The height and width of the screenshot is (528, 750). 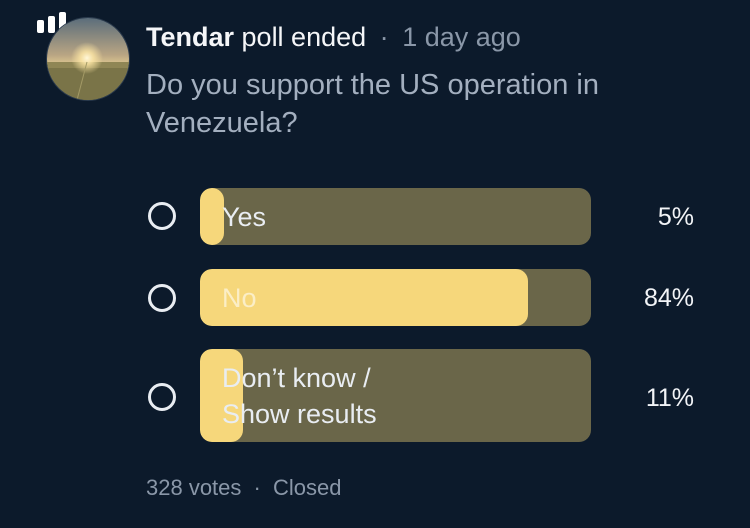 I want to click on option-label: No, so click(x=239, y=298).